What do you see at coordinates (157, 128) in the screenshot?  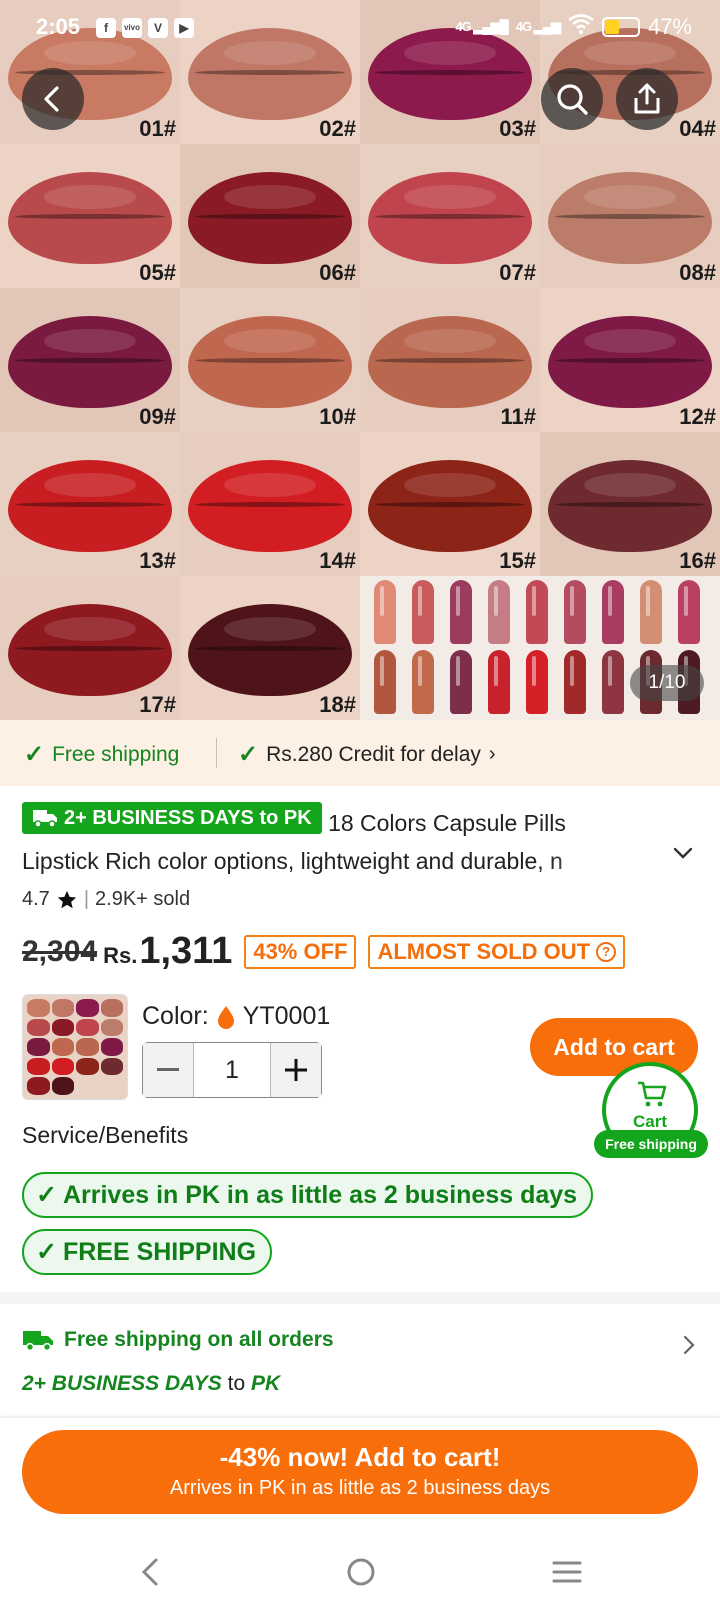 I see `shade-code: 01#` at bounding box center [157, 128].